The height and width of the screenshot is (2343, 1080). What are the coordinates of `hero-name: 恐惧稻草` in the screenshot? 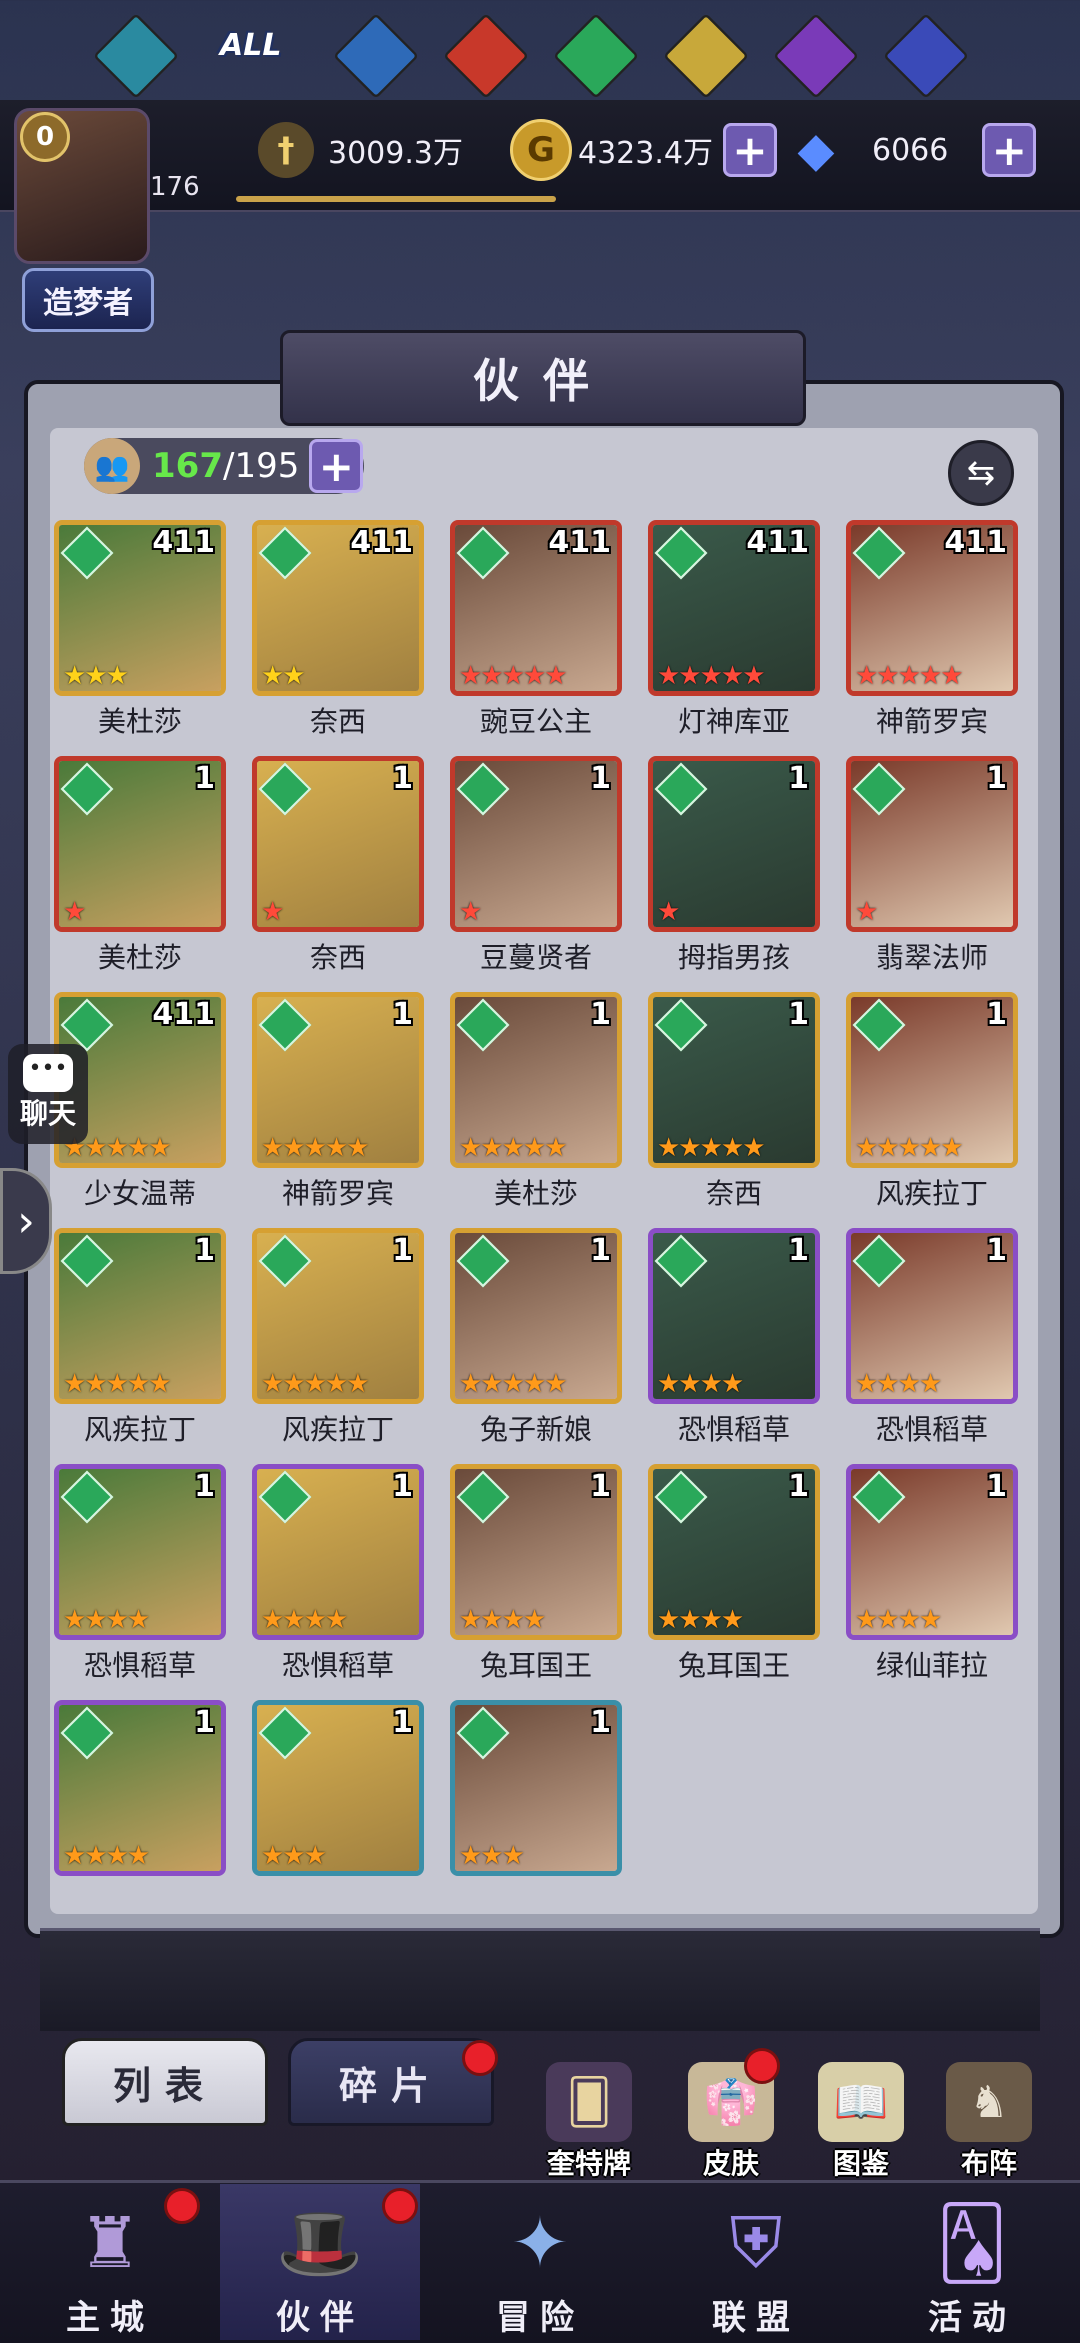 It's located at (337, 1665).